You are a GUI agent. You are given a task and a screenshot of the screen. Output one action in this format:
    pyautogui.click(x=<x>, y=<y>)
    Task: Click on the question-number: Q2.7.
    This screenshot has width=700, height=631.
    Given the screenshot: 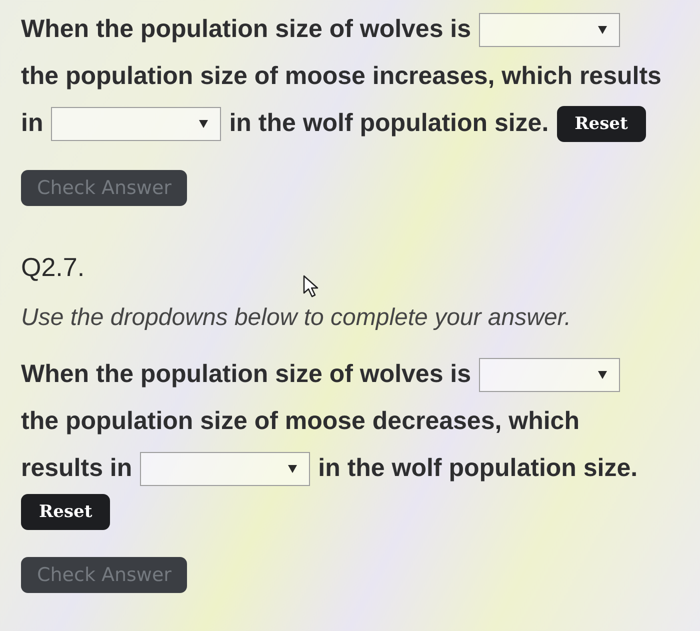 What is the action you would take?
    pyautogui.click(x=53, y=267)
    